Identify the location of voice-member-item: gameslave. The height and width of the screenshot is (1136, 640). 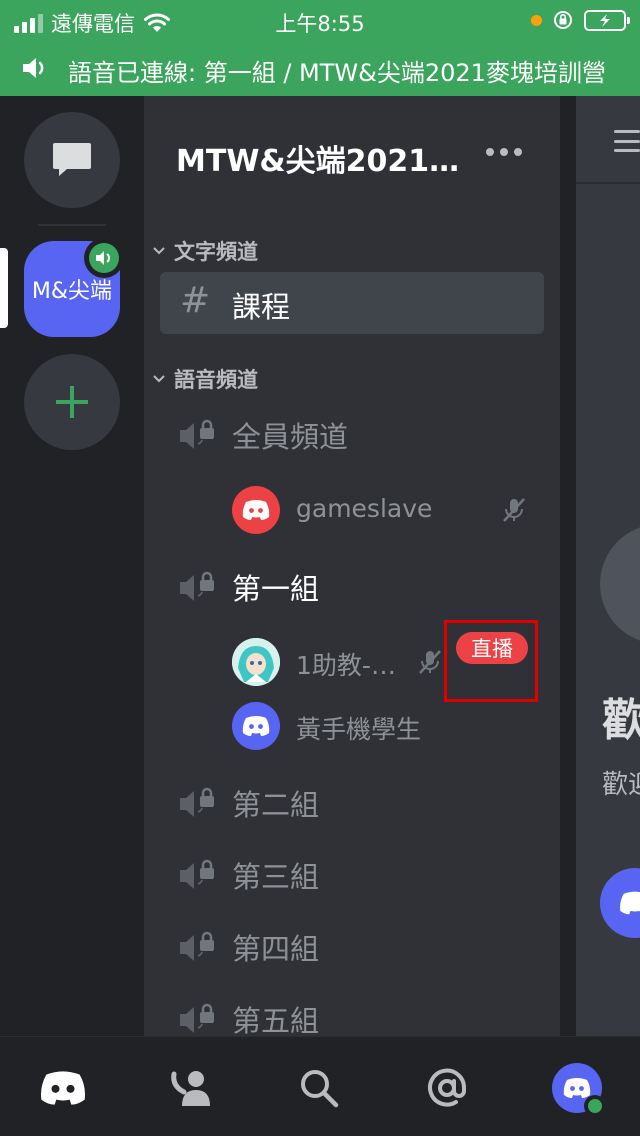
(387, 510).